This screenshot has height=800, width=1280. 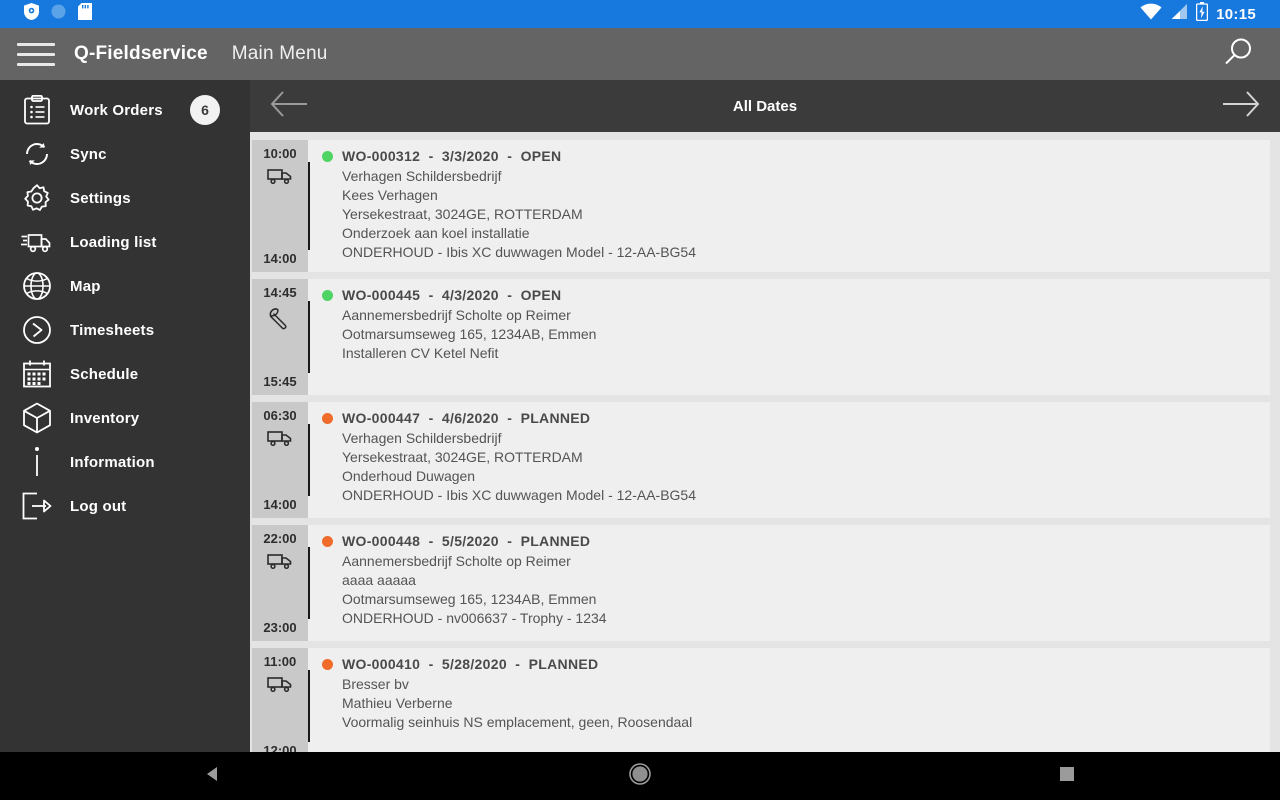 I want to click on start-time: 14:45, so click(x=280, y=292).